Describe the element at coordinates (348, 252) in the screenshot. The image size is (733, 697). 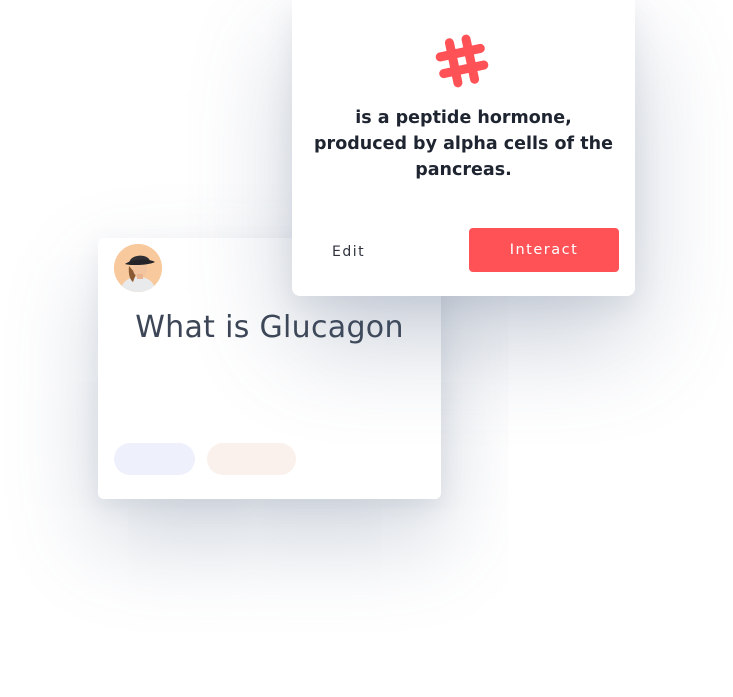
I see `edit-button: Edit` at that location.